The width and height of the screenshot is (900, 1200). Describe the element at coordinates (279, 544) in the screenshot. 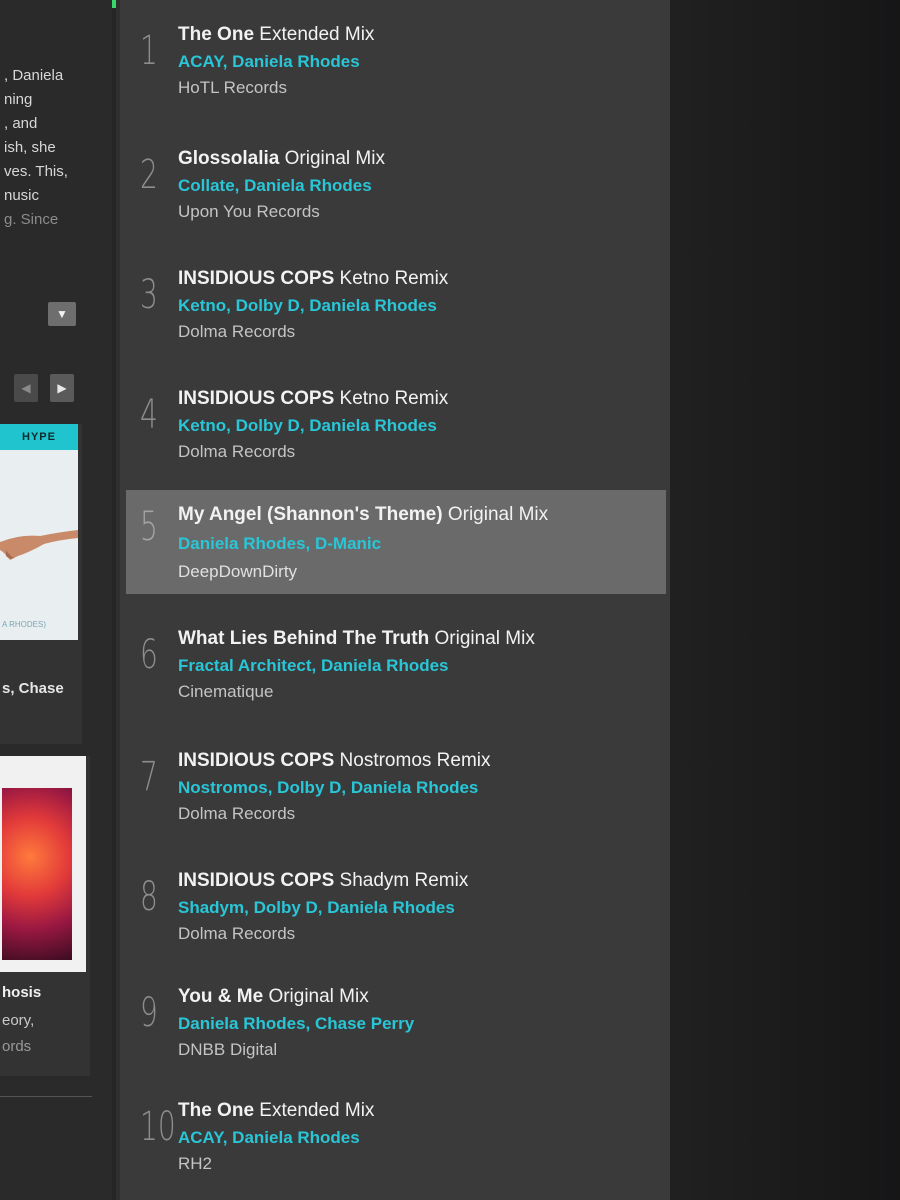

I see `track-artists: Daniela Rhodes, D-Manic` at that location.